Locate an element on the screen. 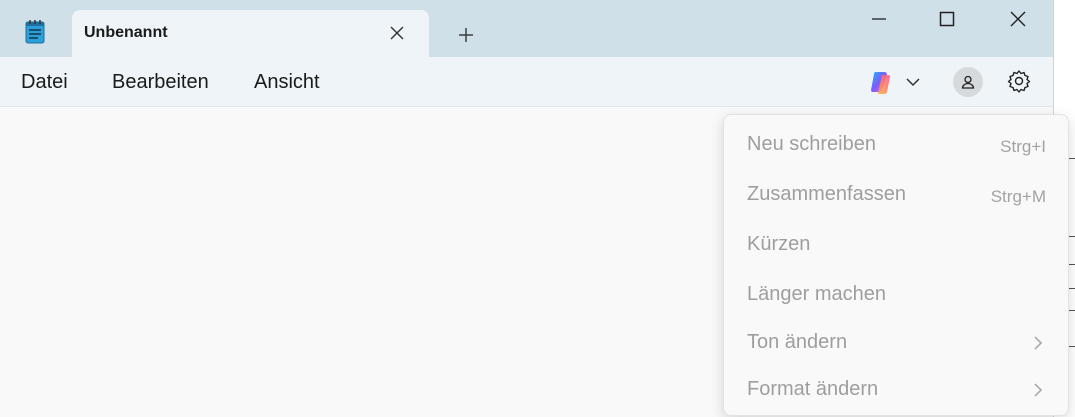 The width and height of the screenshot is (1075, 417). menu-item-format-aendern: Format ändern is located at coordinates (896, 390).